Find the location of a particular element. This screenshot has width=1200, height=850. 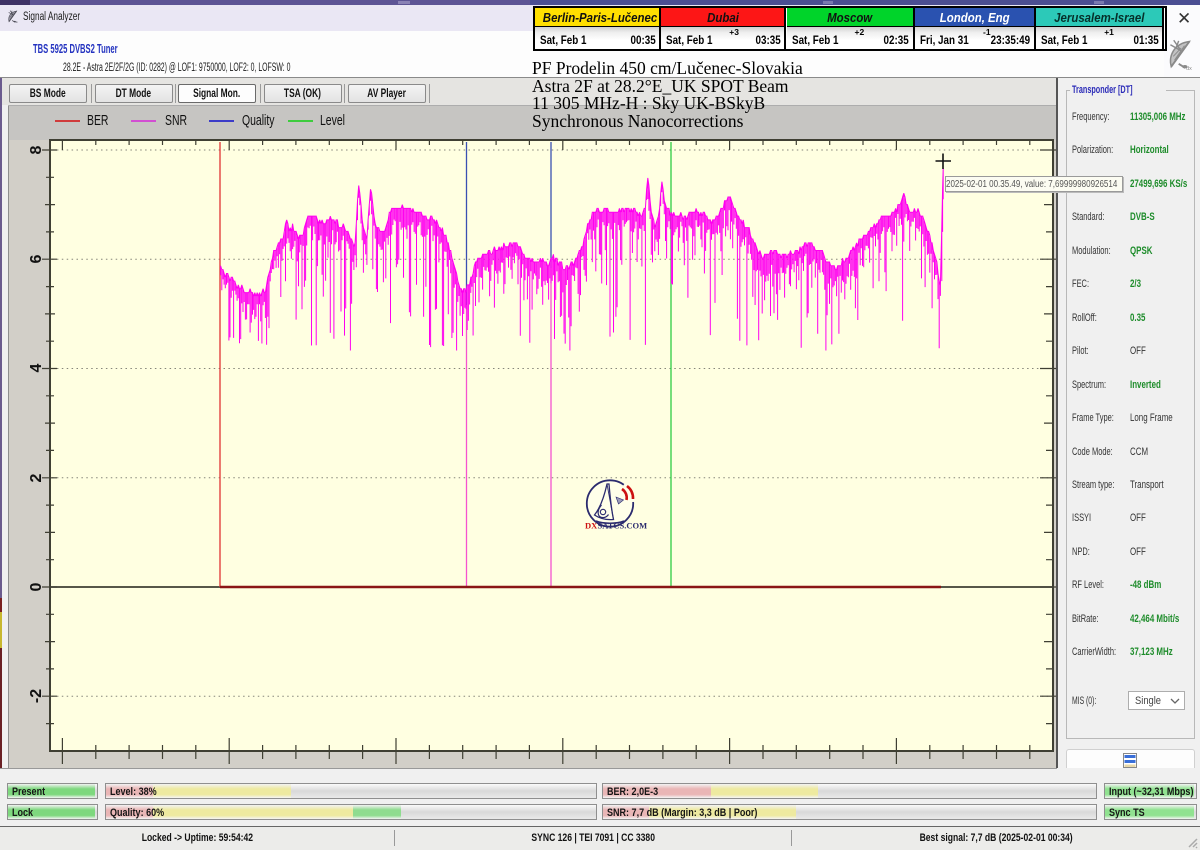

svg-text: SATCS.COM is located at coordinates (623, 526).